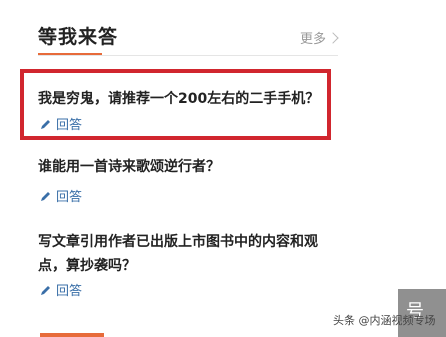  I want to click on question-title: 谁能用一首诗来歌颂逆行者？, so click(183, 167).